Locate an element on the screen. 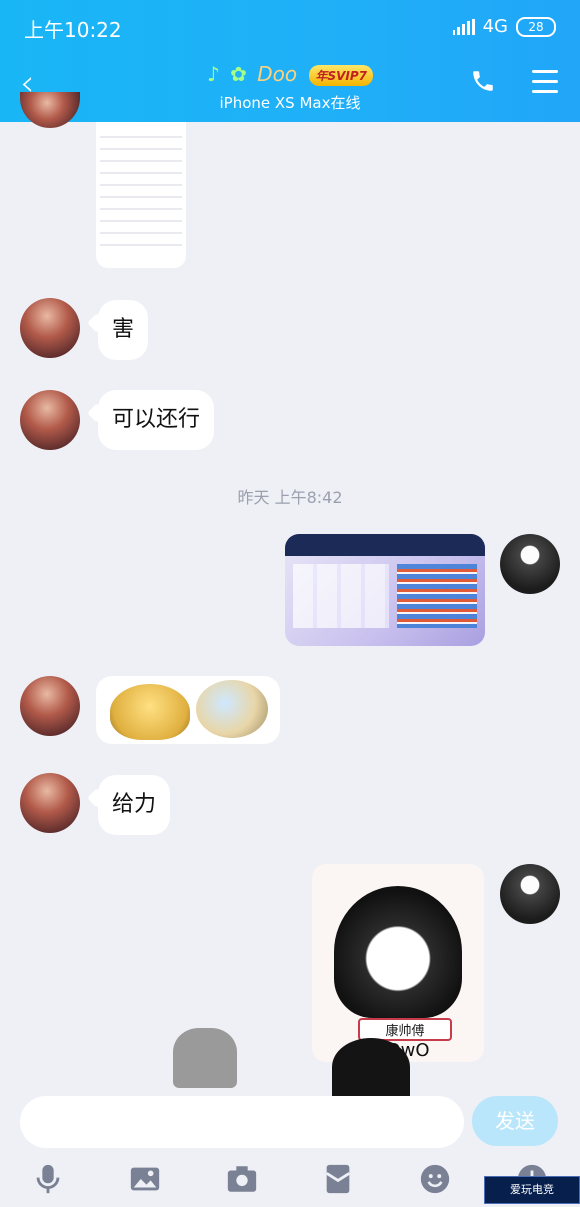 The height and width of the screenshot is (1207, 580). message-input is located at coordinates (242, 1122).